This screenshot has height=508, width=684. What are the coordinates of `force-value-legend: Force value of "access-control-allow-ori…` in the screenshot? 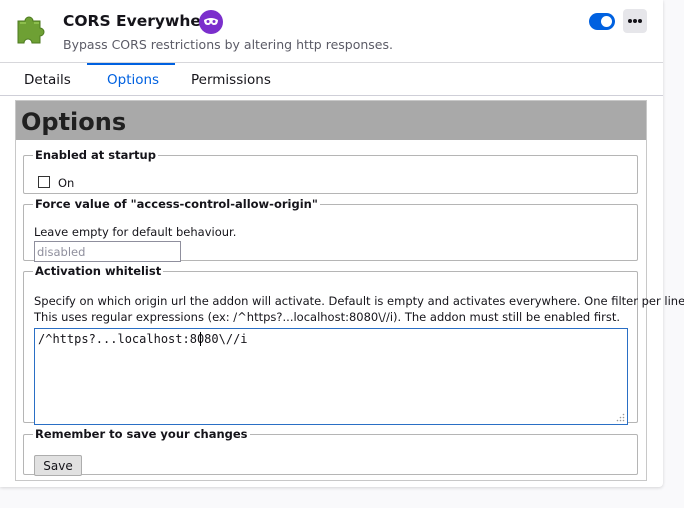 It's located at (176, 204).